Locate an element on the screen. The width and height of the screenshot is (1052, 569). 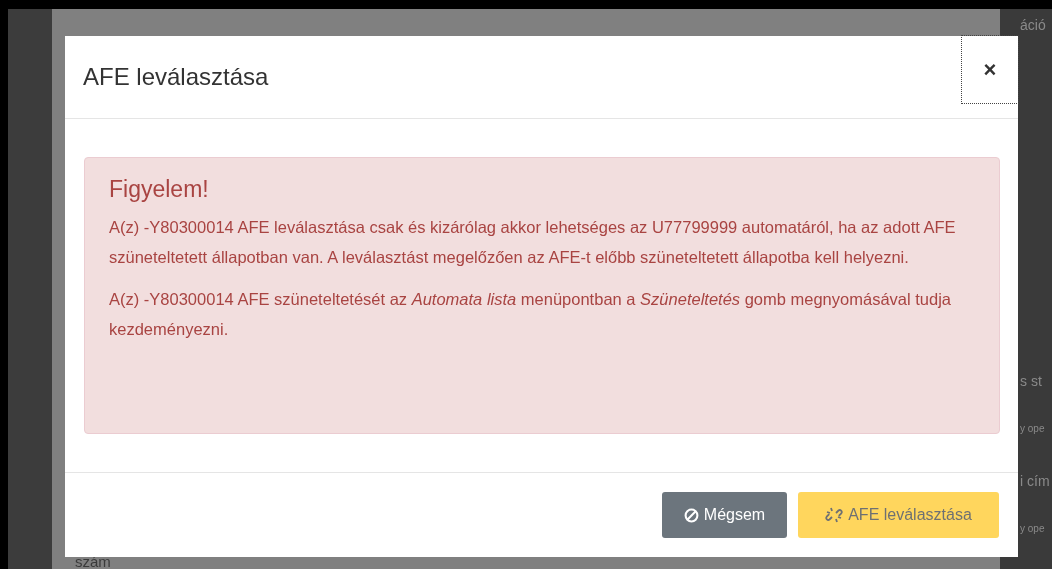
modal-title: AFE leválasztása is located at coordinates (176, 77).